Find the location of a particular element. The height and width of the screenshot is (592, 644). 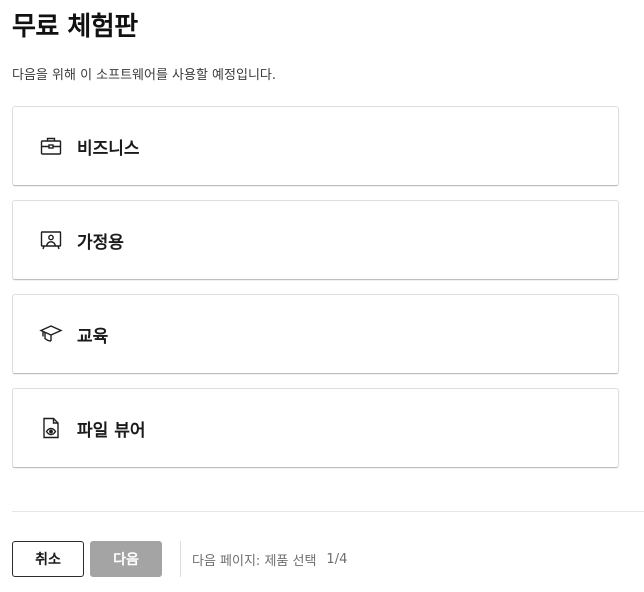

briefcase-icon is located at coordinates (51, 146).